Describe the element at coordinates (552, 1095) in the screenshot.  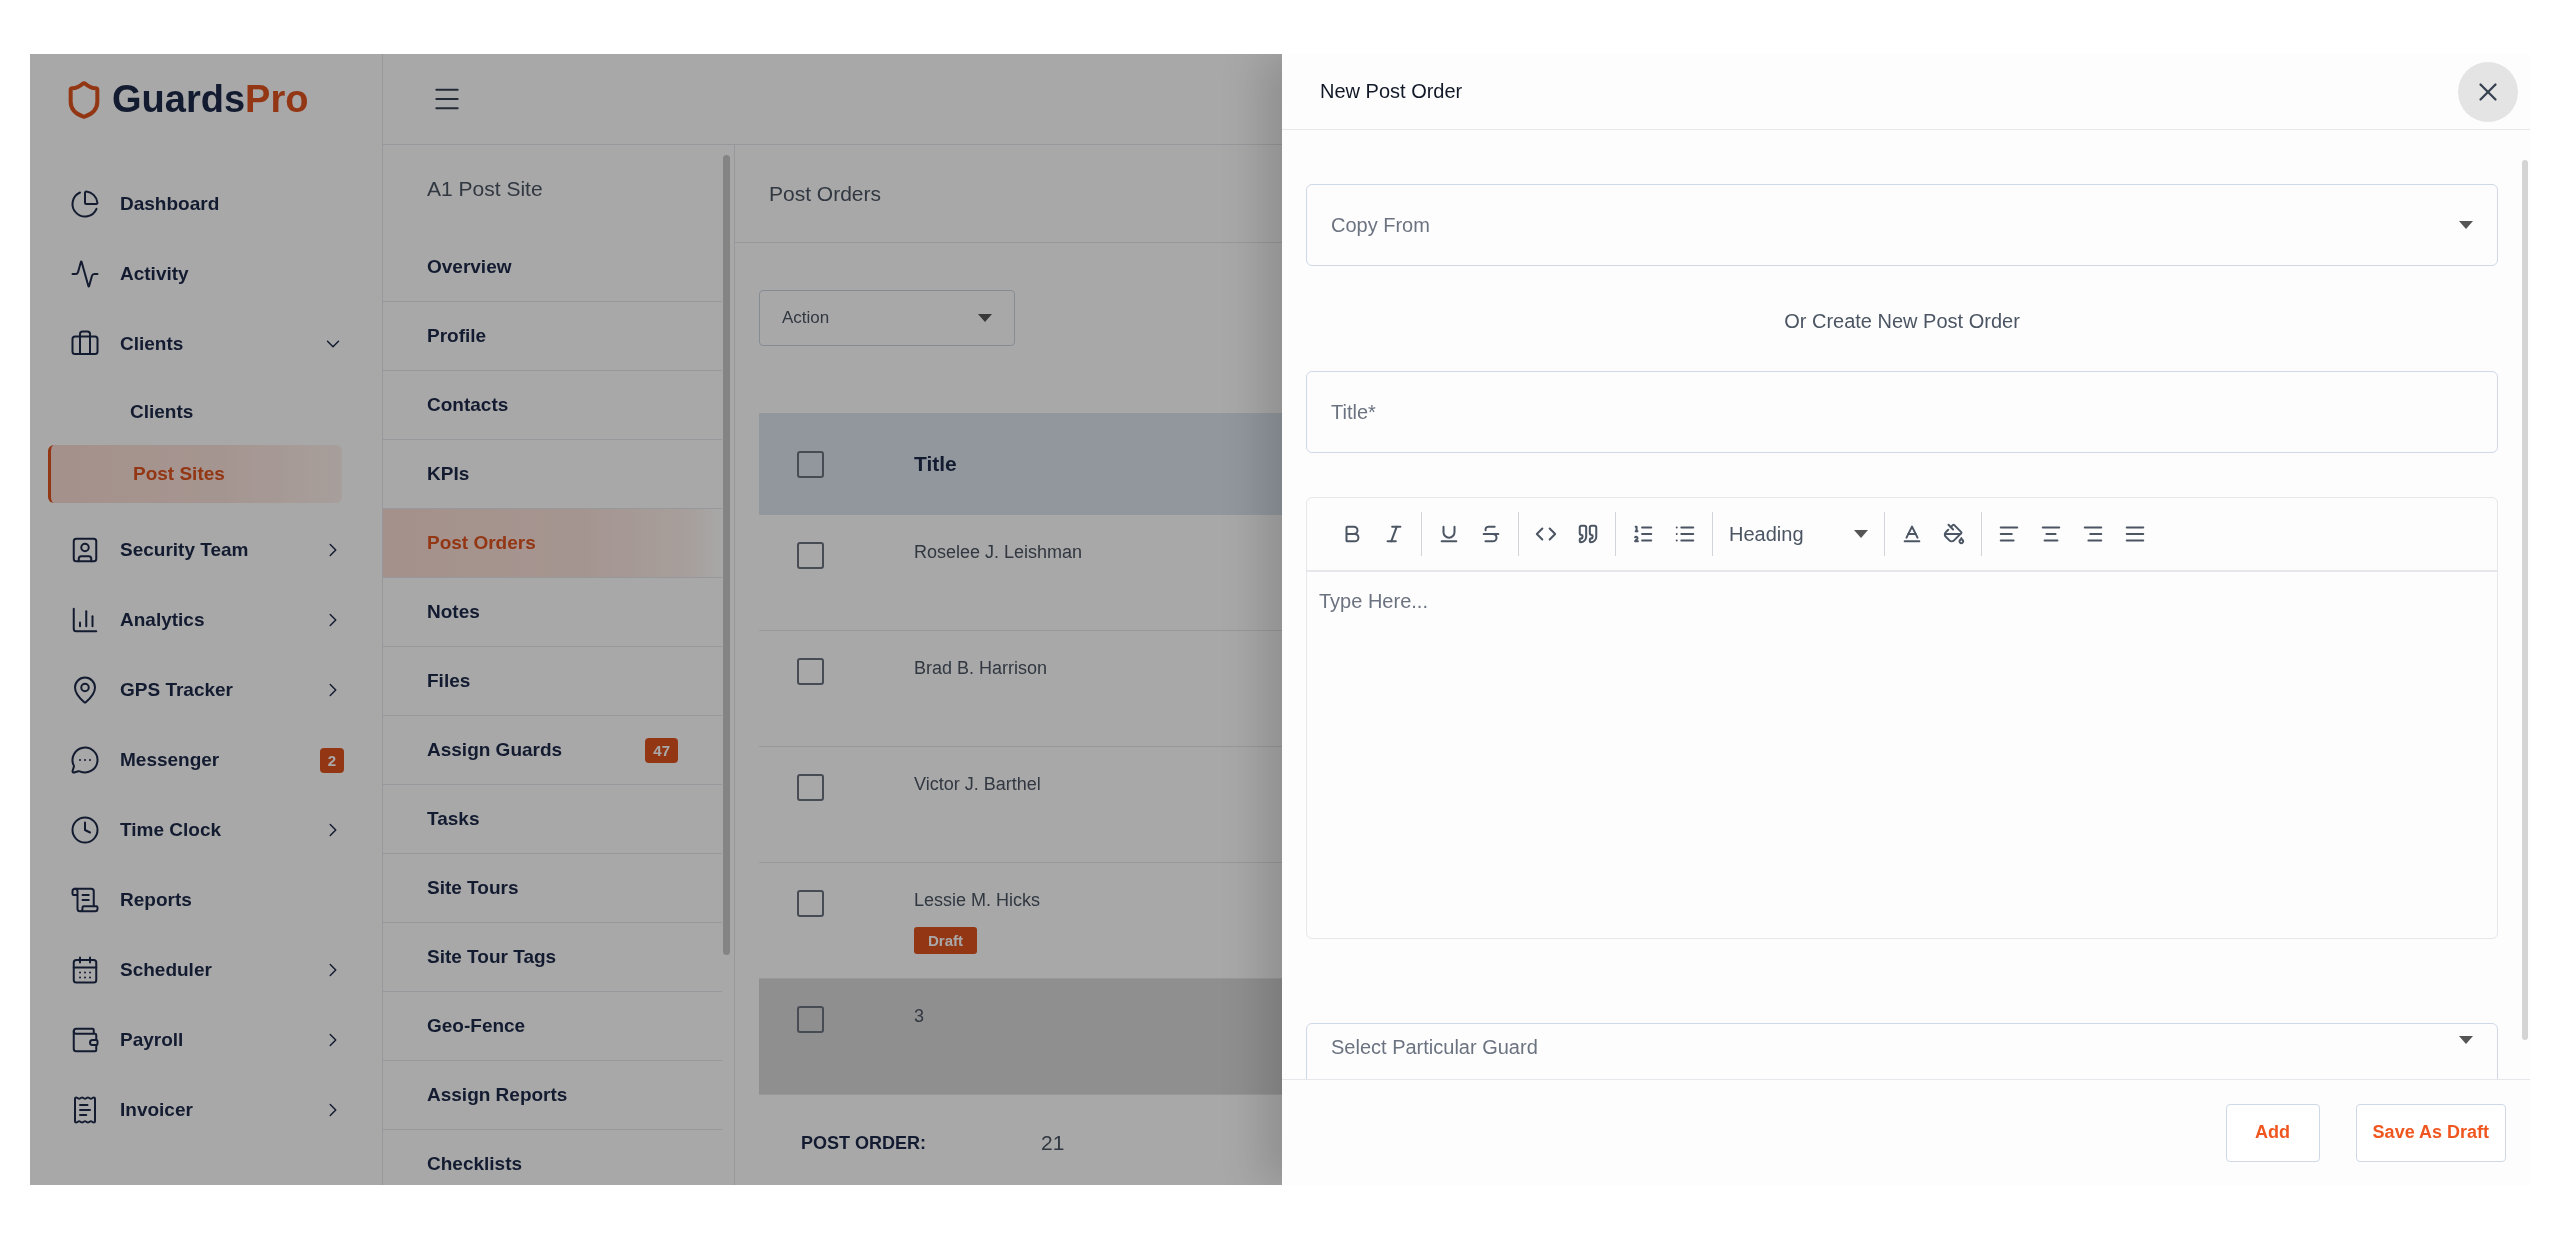
I see `subnav-item: Assign Reports` at that location.